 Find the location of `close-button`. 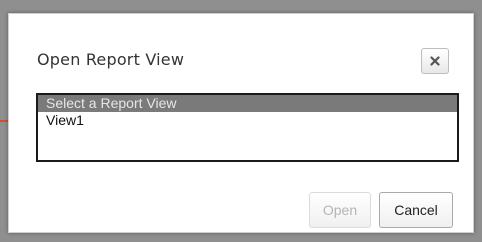

close-button is located at coordinates (435, 61).